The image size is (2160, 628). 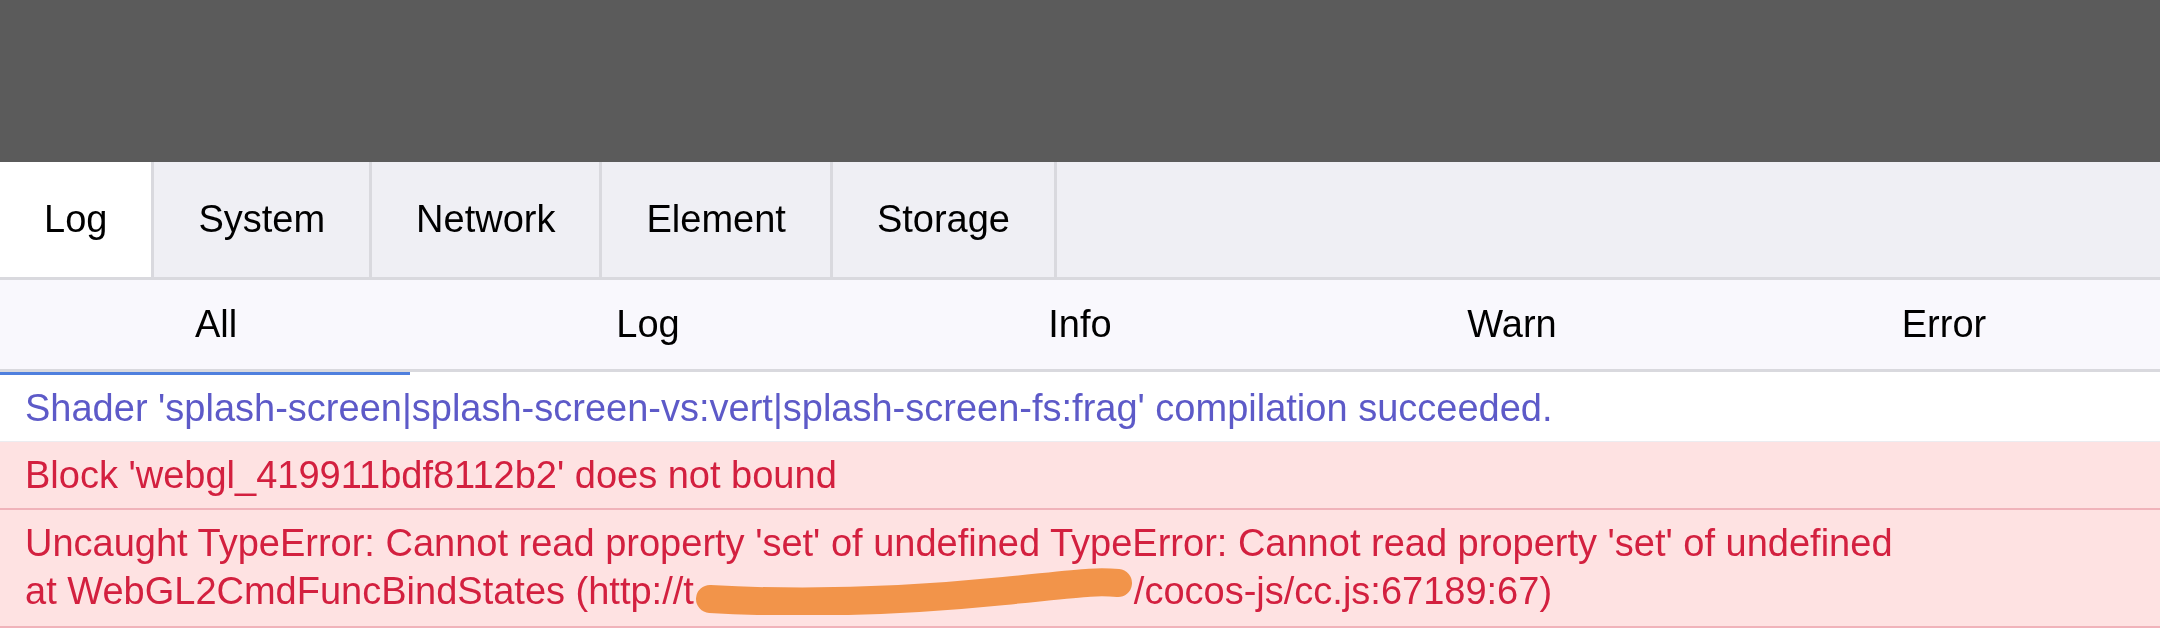 I want to click on filter-tab: Warn, so click(x=1512, y=324).